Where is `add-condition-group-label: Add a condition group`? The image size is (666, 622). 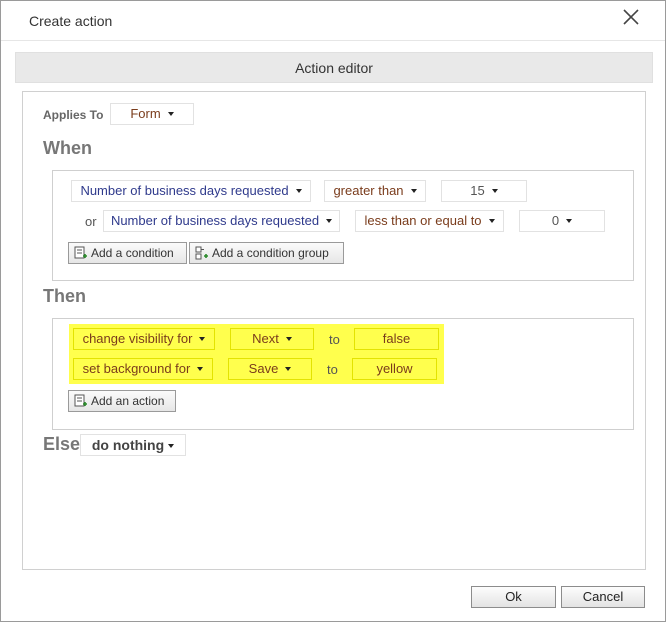 add-condition-group-label: Add a condition group is located at coordinates (270, 253).